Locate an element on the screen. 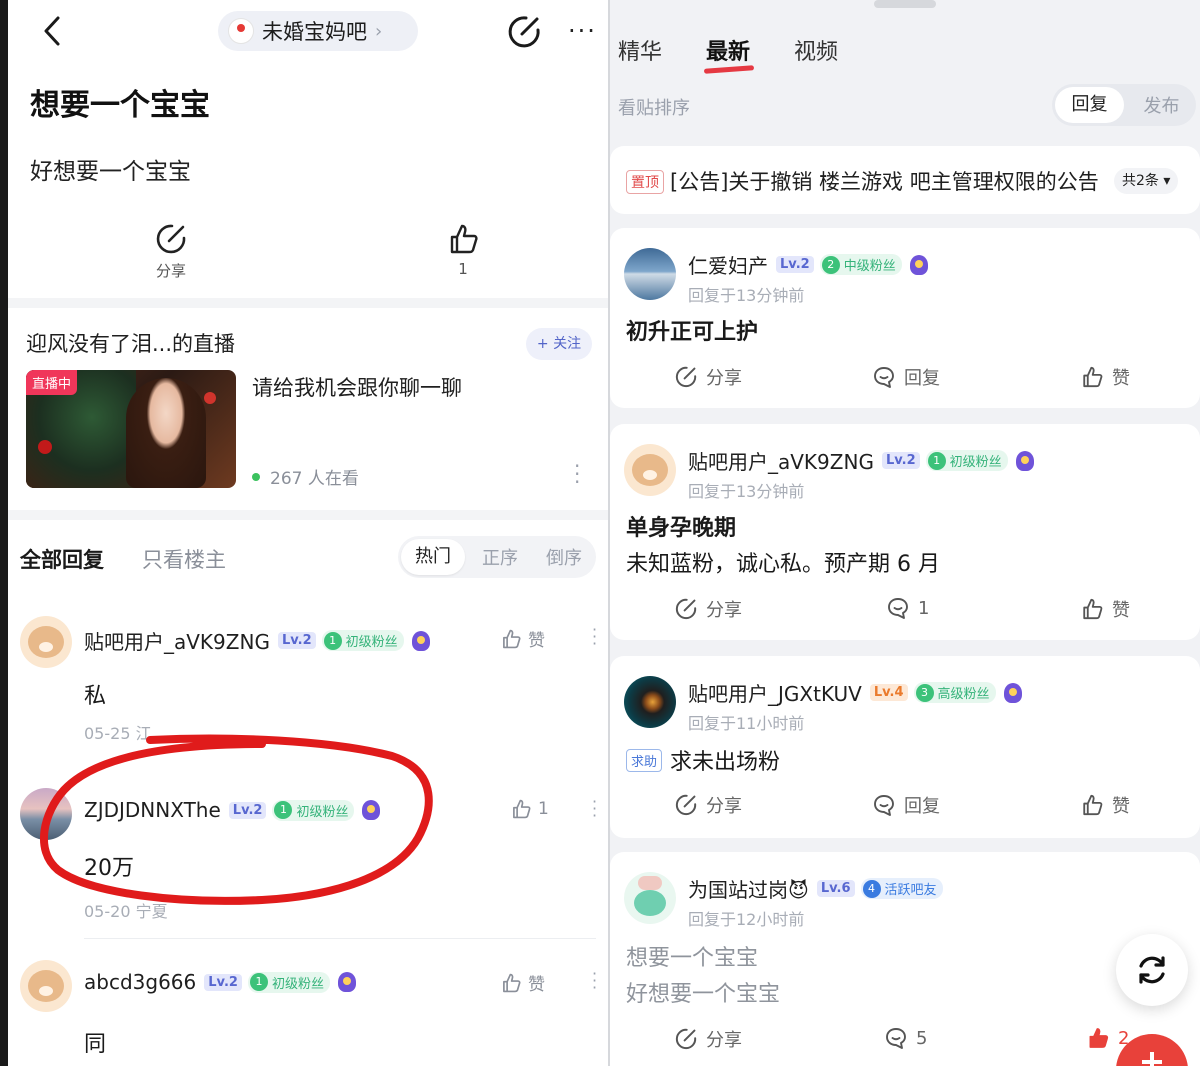 The image size is (1200, 1066). pinned-count-text: 共2条 is located at coordinates (1140, 181).